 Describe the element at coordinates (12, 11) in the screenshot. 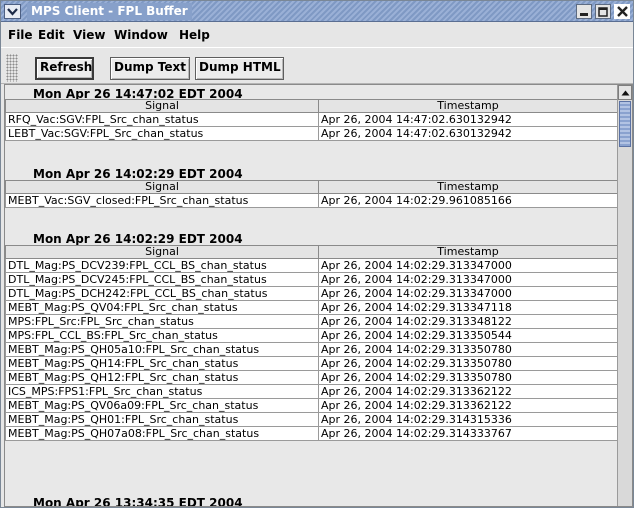

I see `window-menu-chevron-icon` at that location.